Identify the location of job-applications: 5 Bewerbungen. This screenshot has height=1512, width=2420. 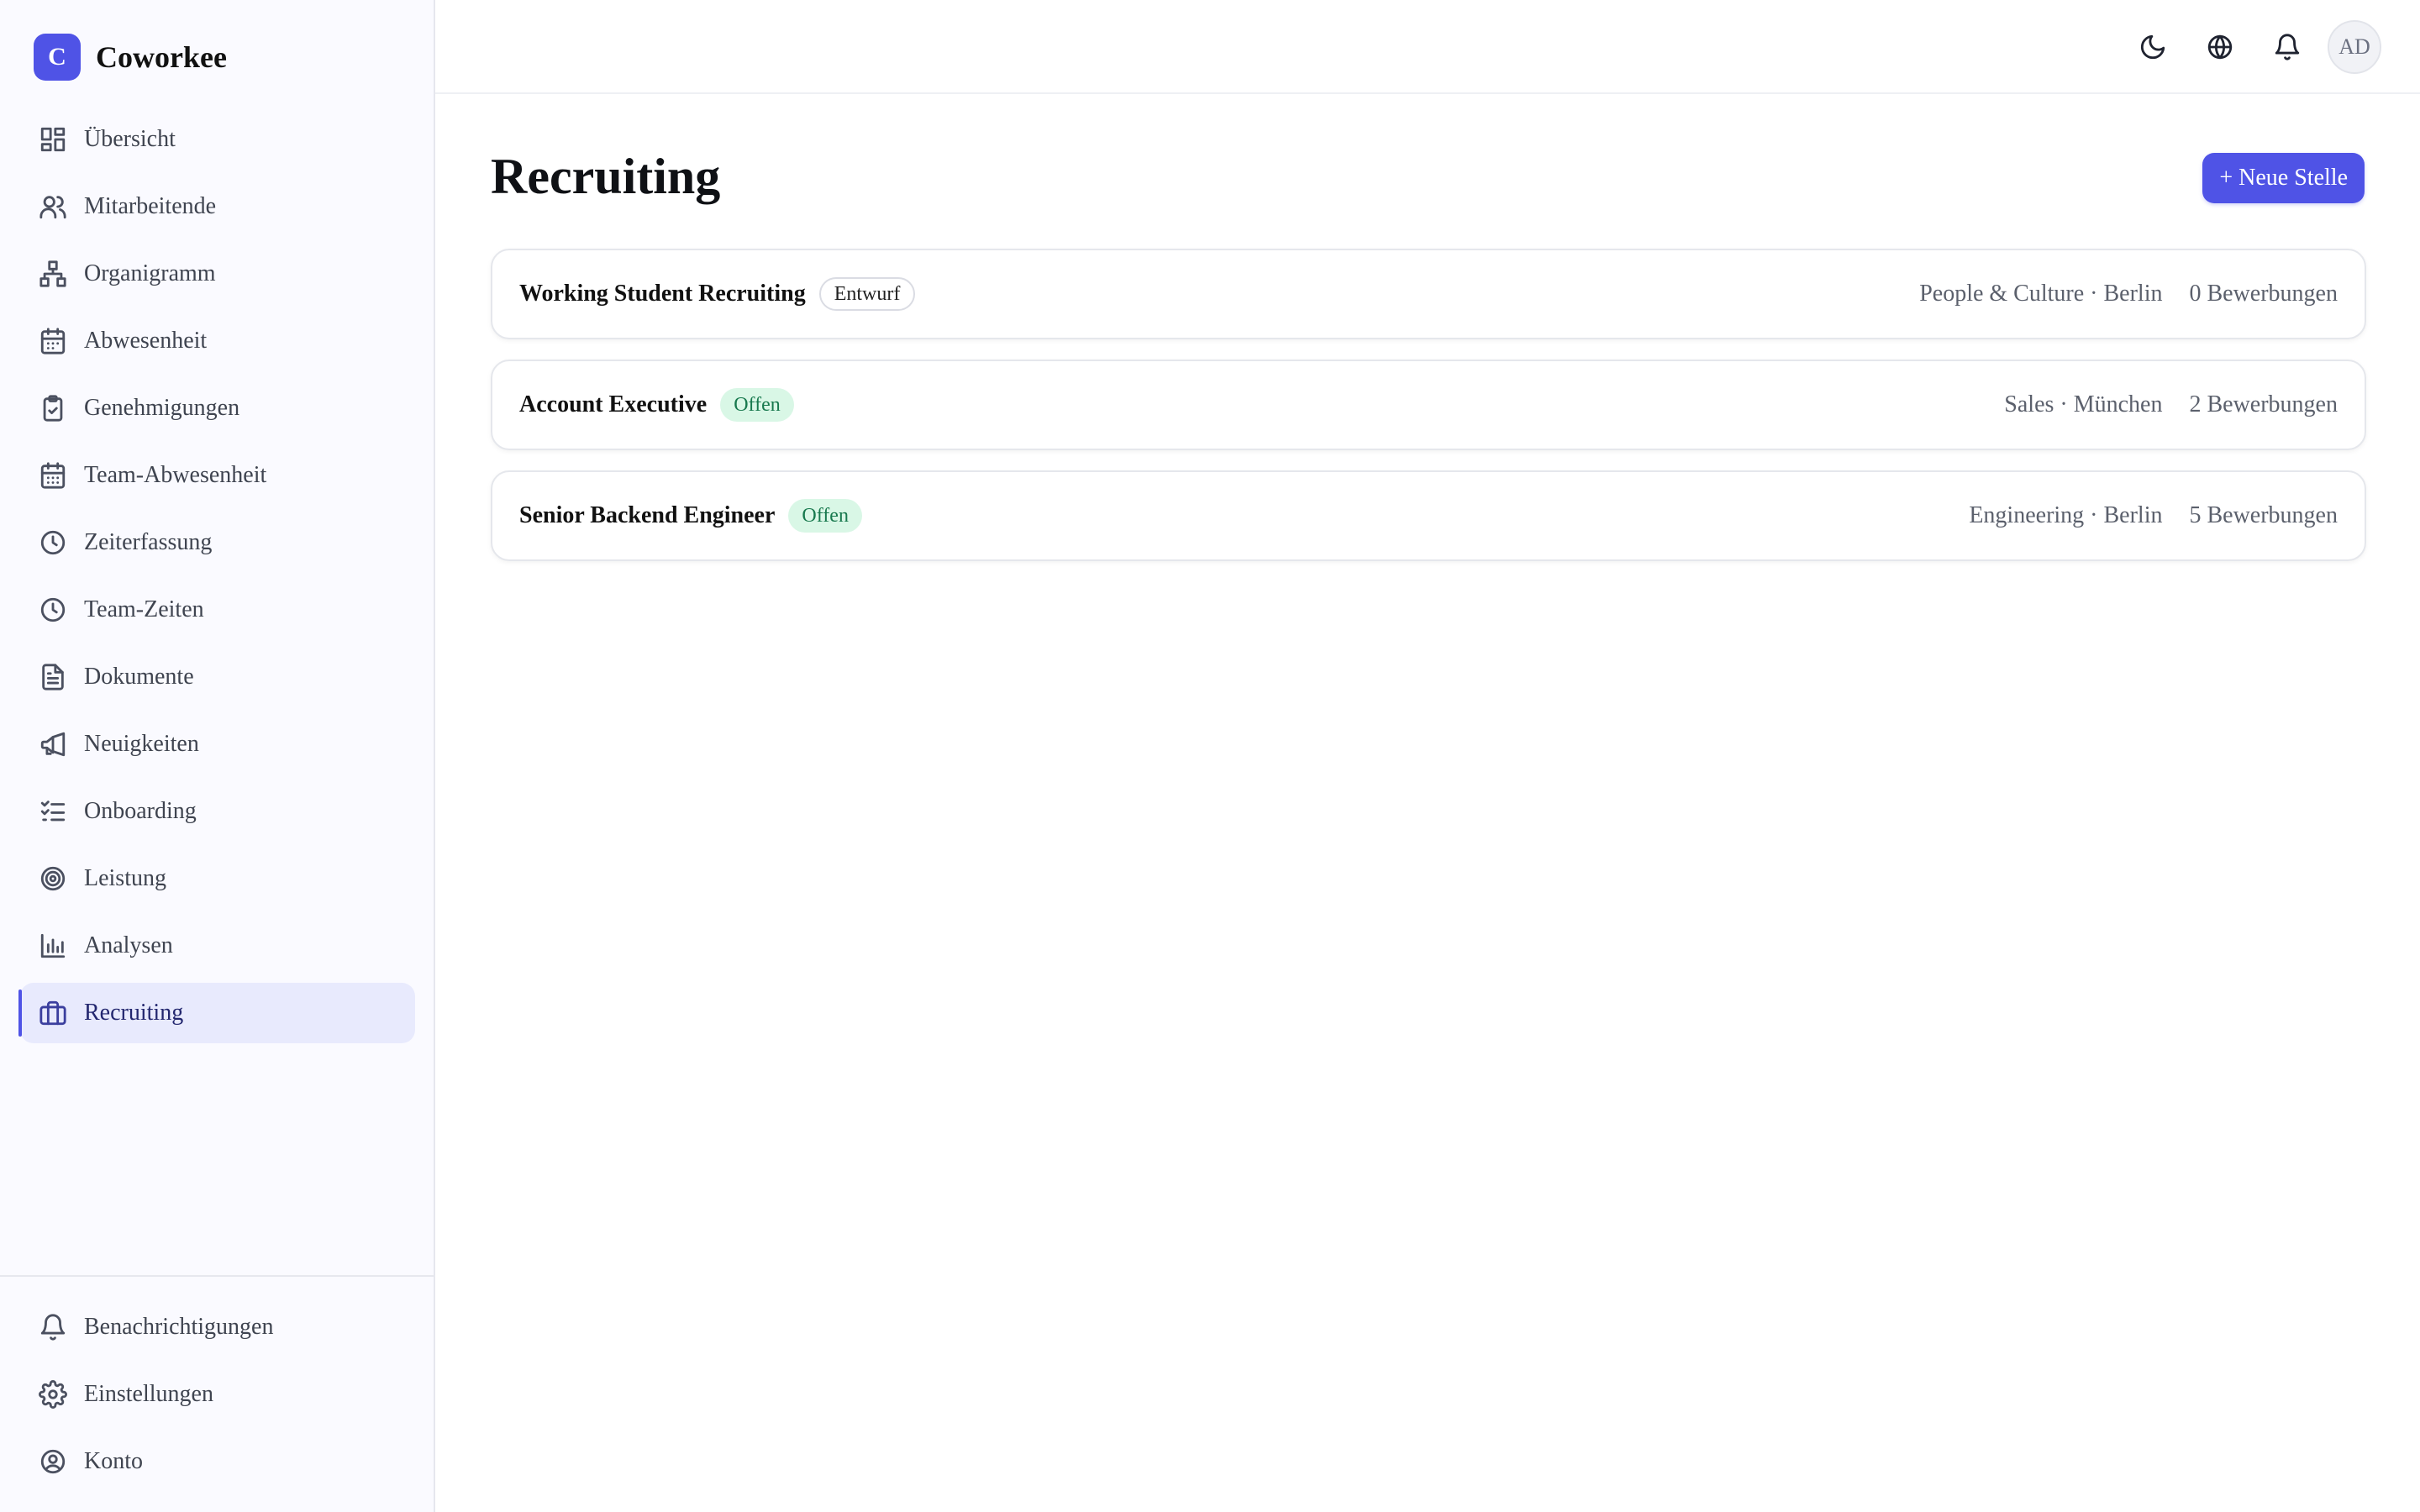
(2264, 515).